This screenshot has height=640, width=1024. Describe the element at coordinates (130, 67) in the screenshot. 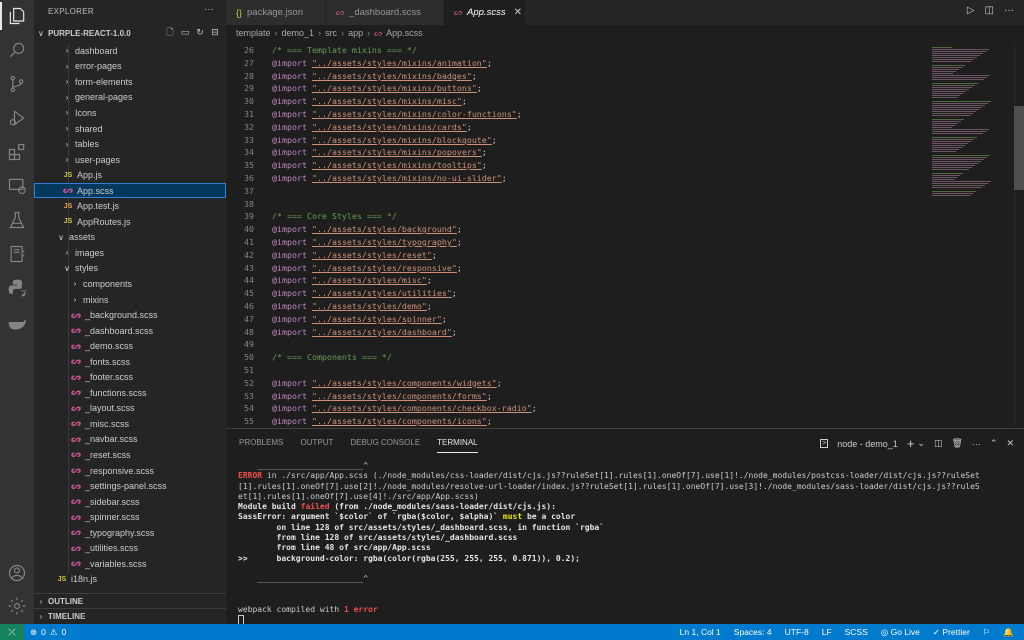

I see `tree-folder: › error-pages` at that location.